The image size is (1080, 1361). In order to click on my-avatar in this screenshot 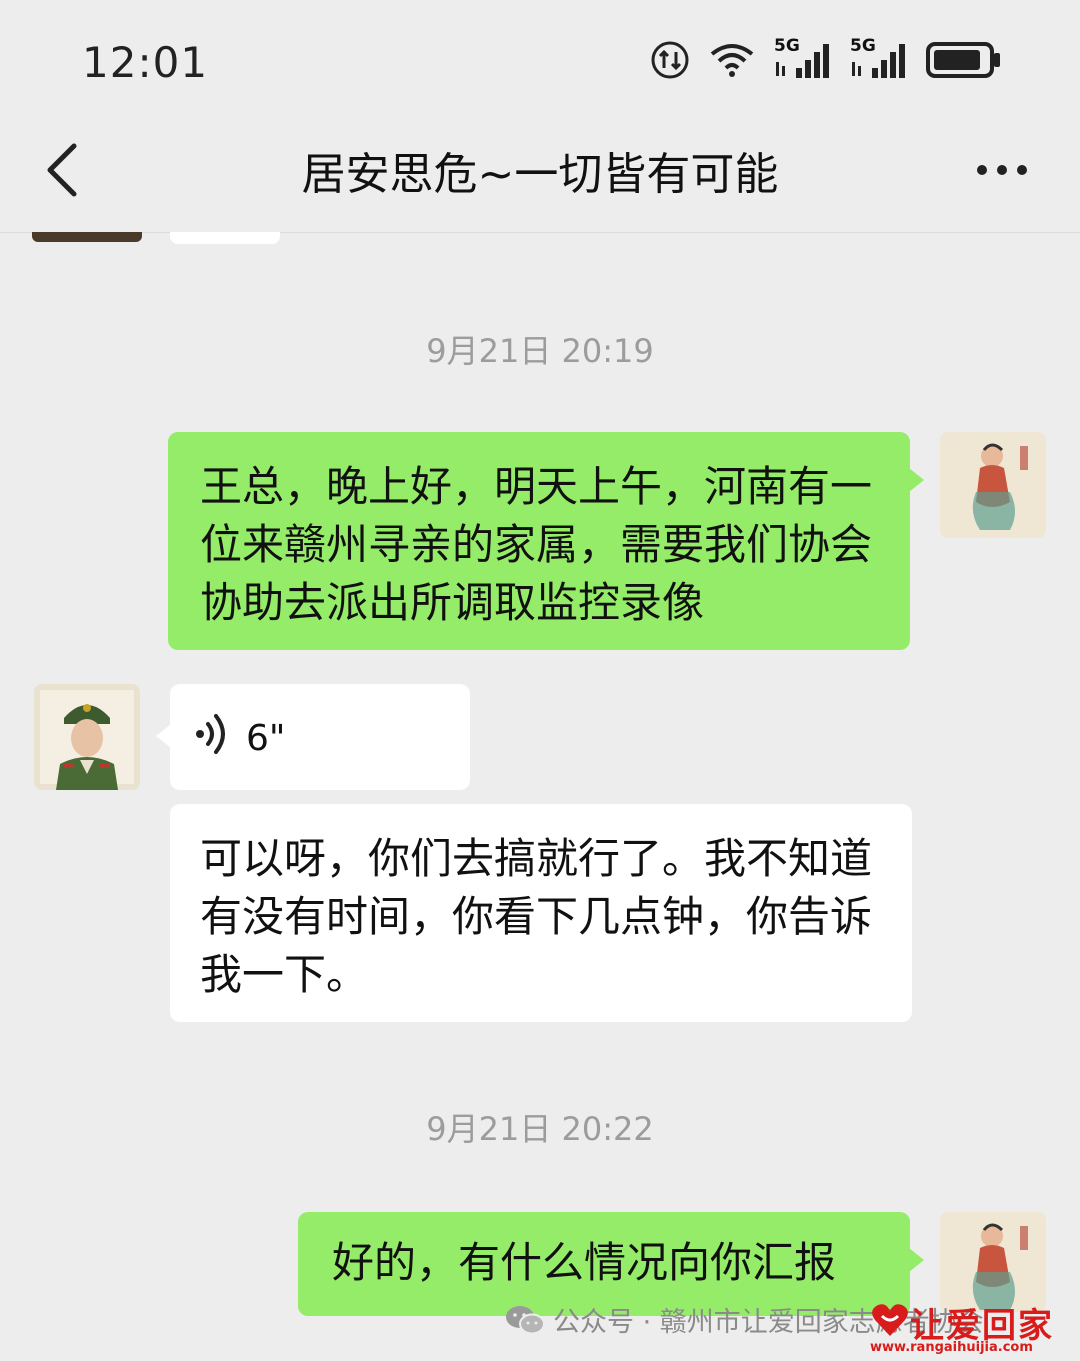, I will do `click(993, 485)`.